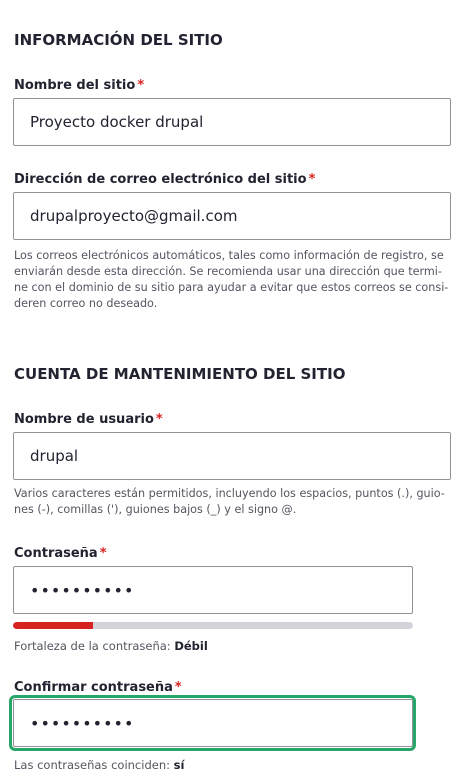 The image size is (461, 773). What do you see at coordinates (75, 85) in the screenshot?
I see `site-name-label-text: Nombre del sitio` at bounding box center [75, 85].